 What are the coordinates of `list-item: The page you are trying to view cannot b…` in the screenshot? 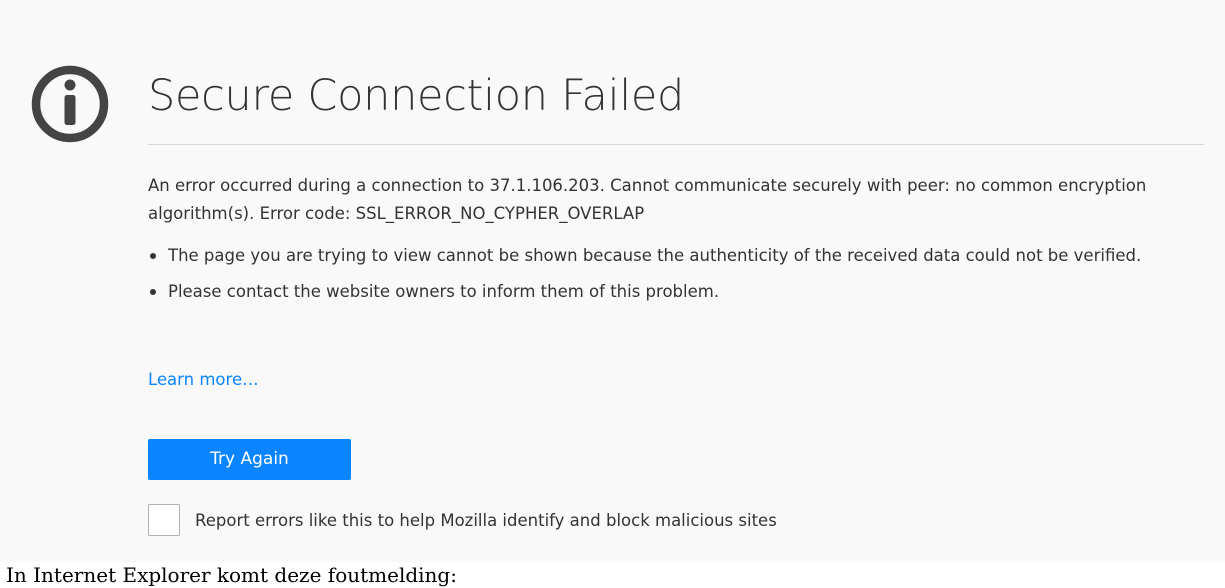 It's located at (648, 256).